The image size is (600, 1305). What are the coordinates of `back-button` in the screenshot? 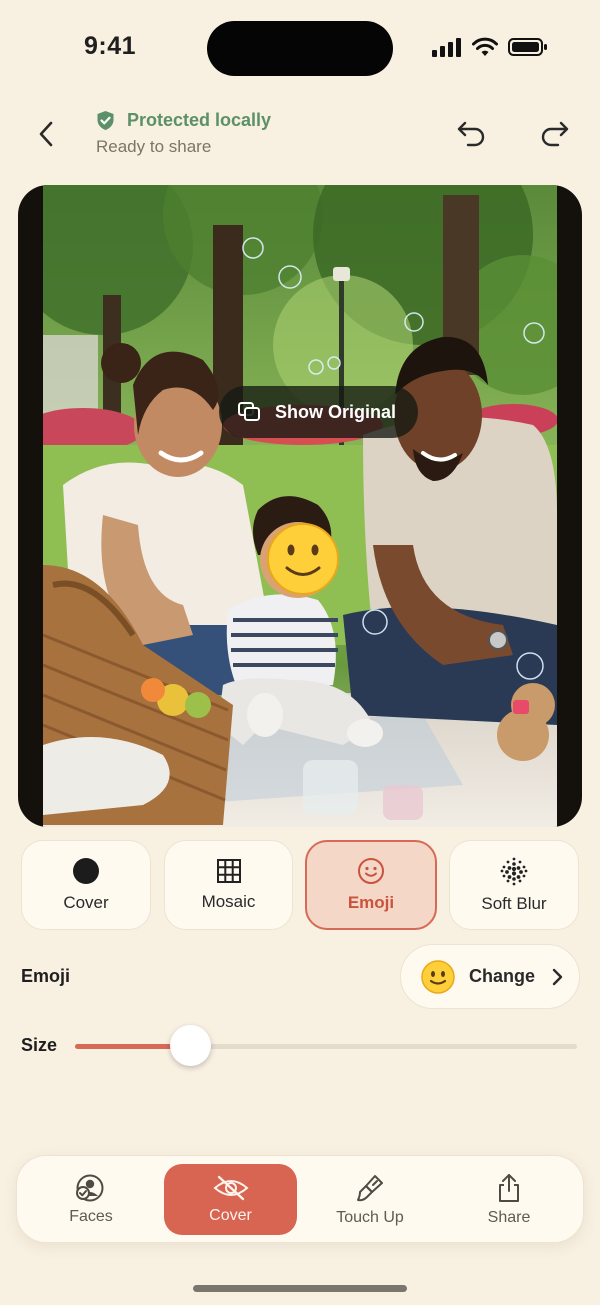 It's located at (46, 134).